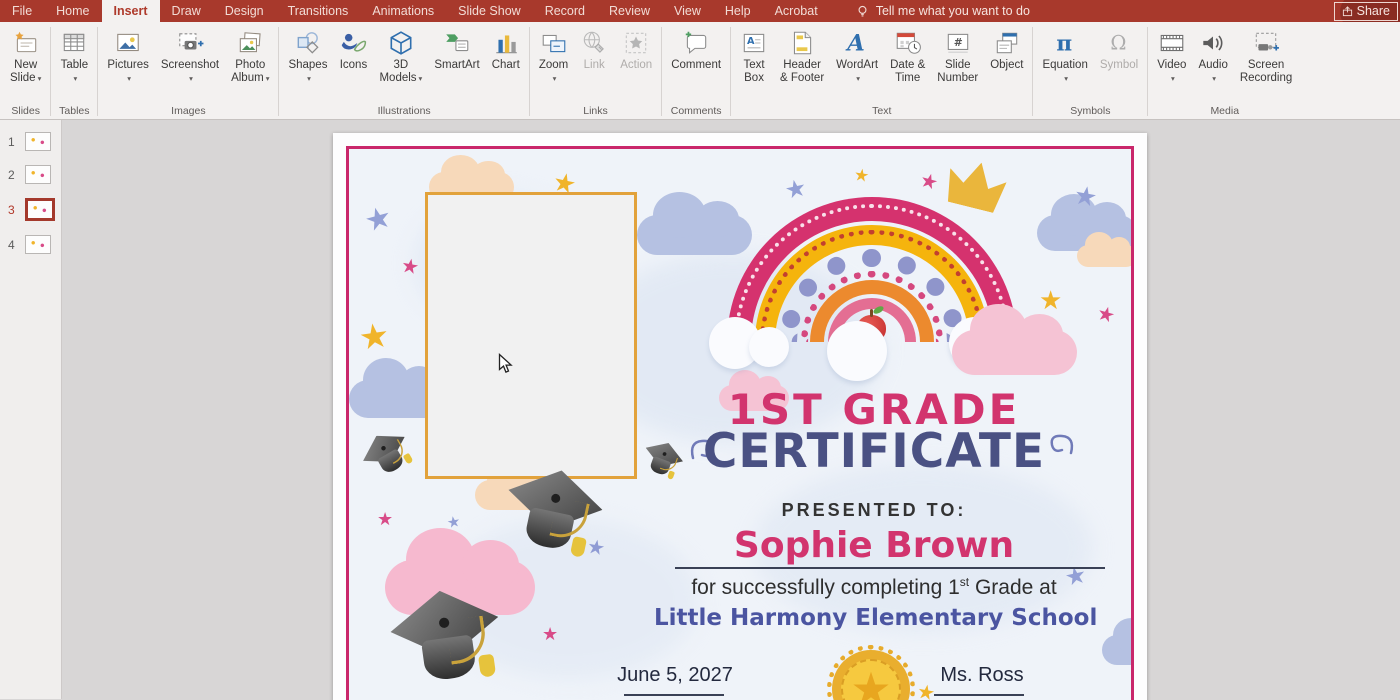  What do you see at coordinates (874, 545) in the screenshot?
I see `student-name-text: Sophie Brown` at bounding box center [874, 545].